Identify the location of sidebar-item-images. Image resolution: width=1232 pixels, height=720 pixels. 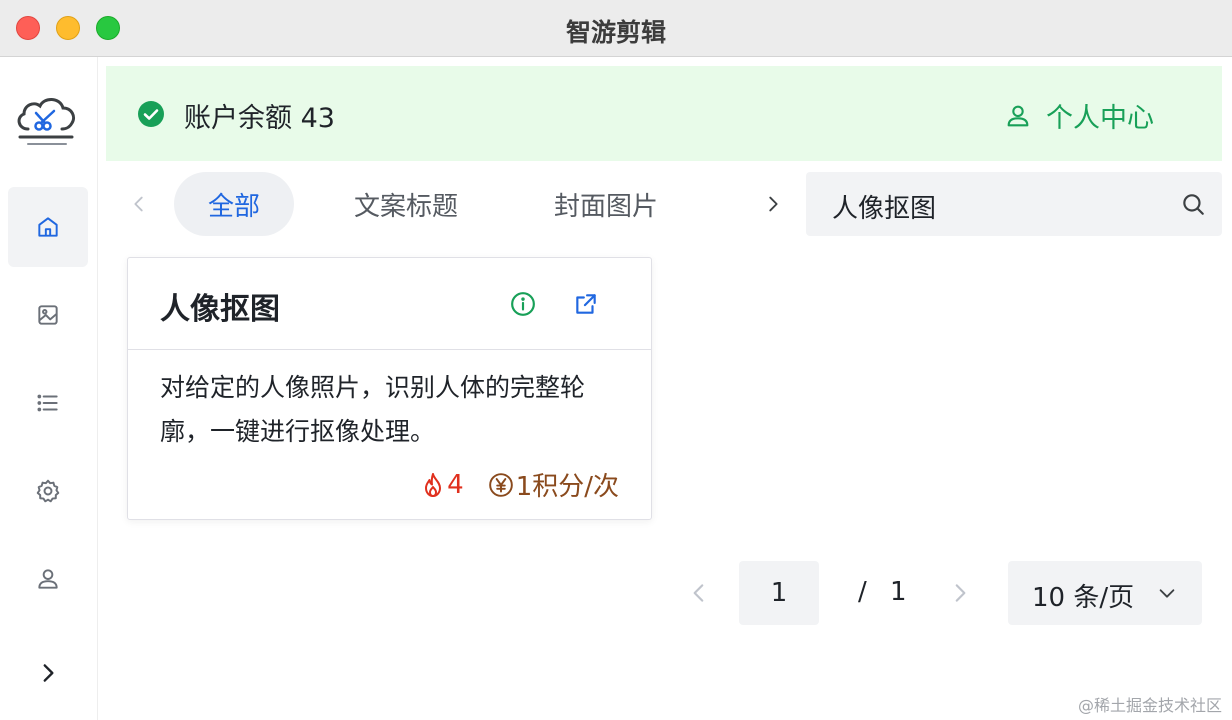
(48, 315).